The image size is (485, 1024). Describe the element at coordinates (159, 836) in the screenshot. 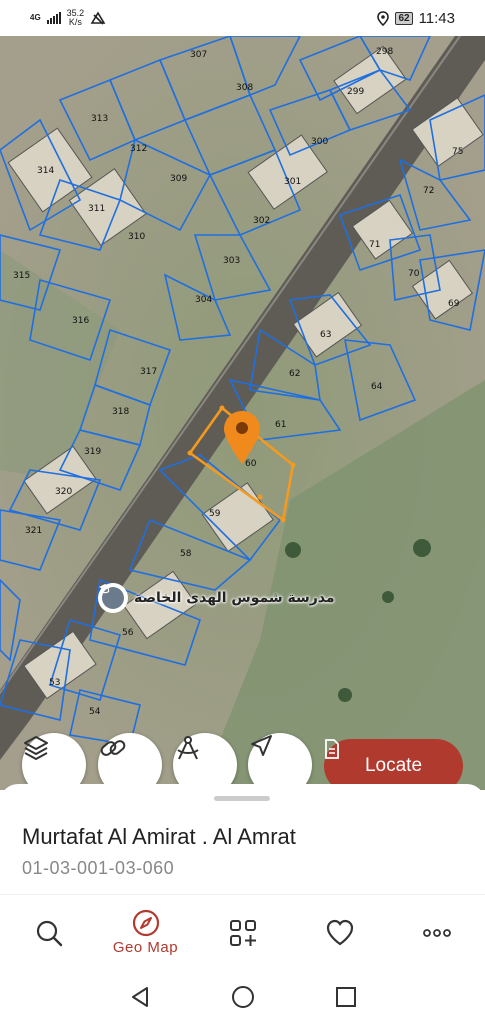

I see `place-title: Murtafat Al Amirat . Al Amrat` at that location.